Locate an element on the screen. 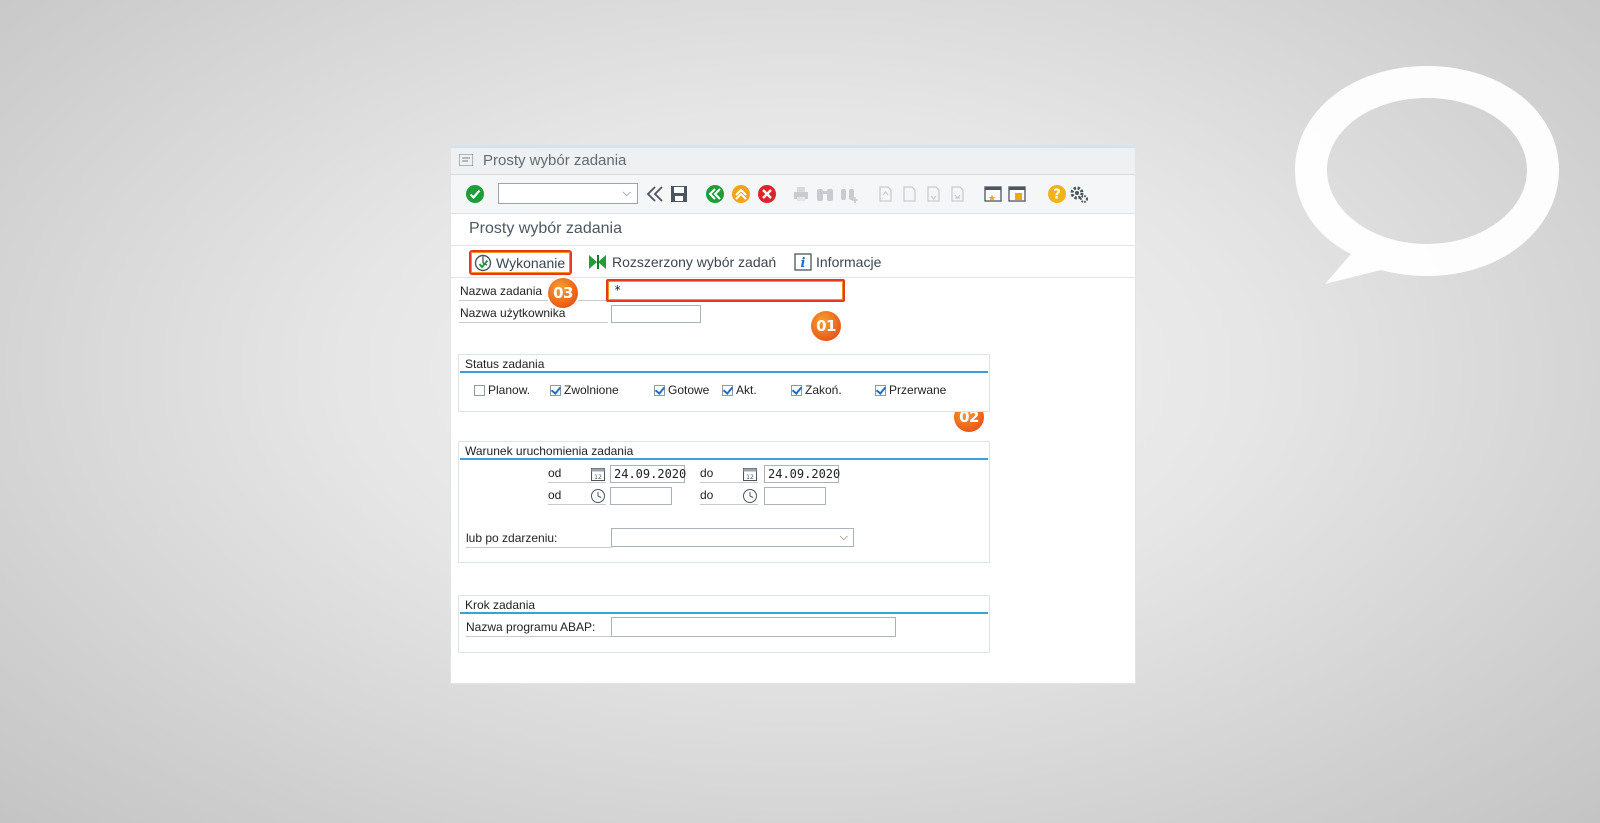 This screenshot has height=823, width=1600. status-canceled-label: Przerwane is located at coordinates (918, 390).